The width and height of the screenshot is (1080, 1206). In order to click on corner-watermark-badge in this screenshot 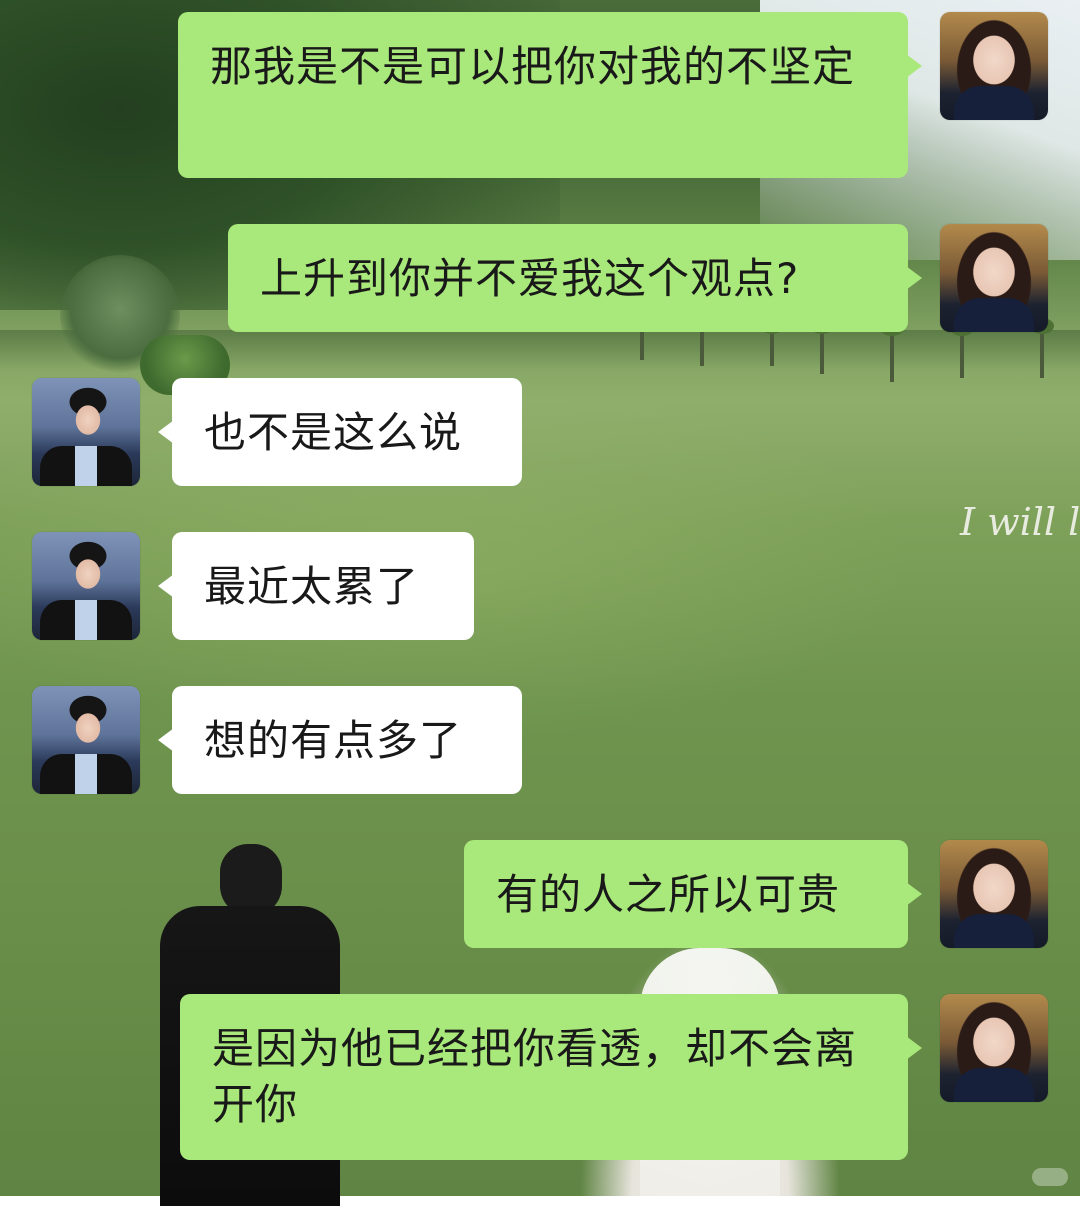, I will do `click(1050, 1177)`.